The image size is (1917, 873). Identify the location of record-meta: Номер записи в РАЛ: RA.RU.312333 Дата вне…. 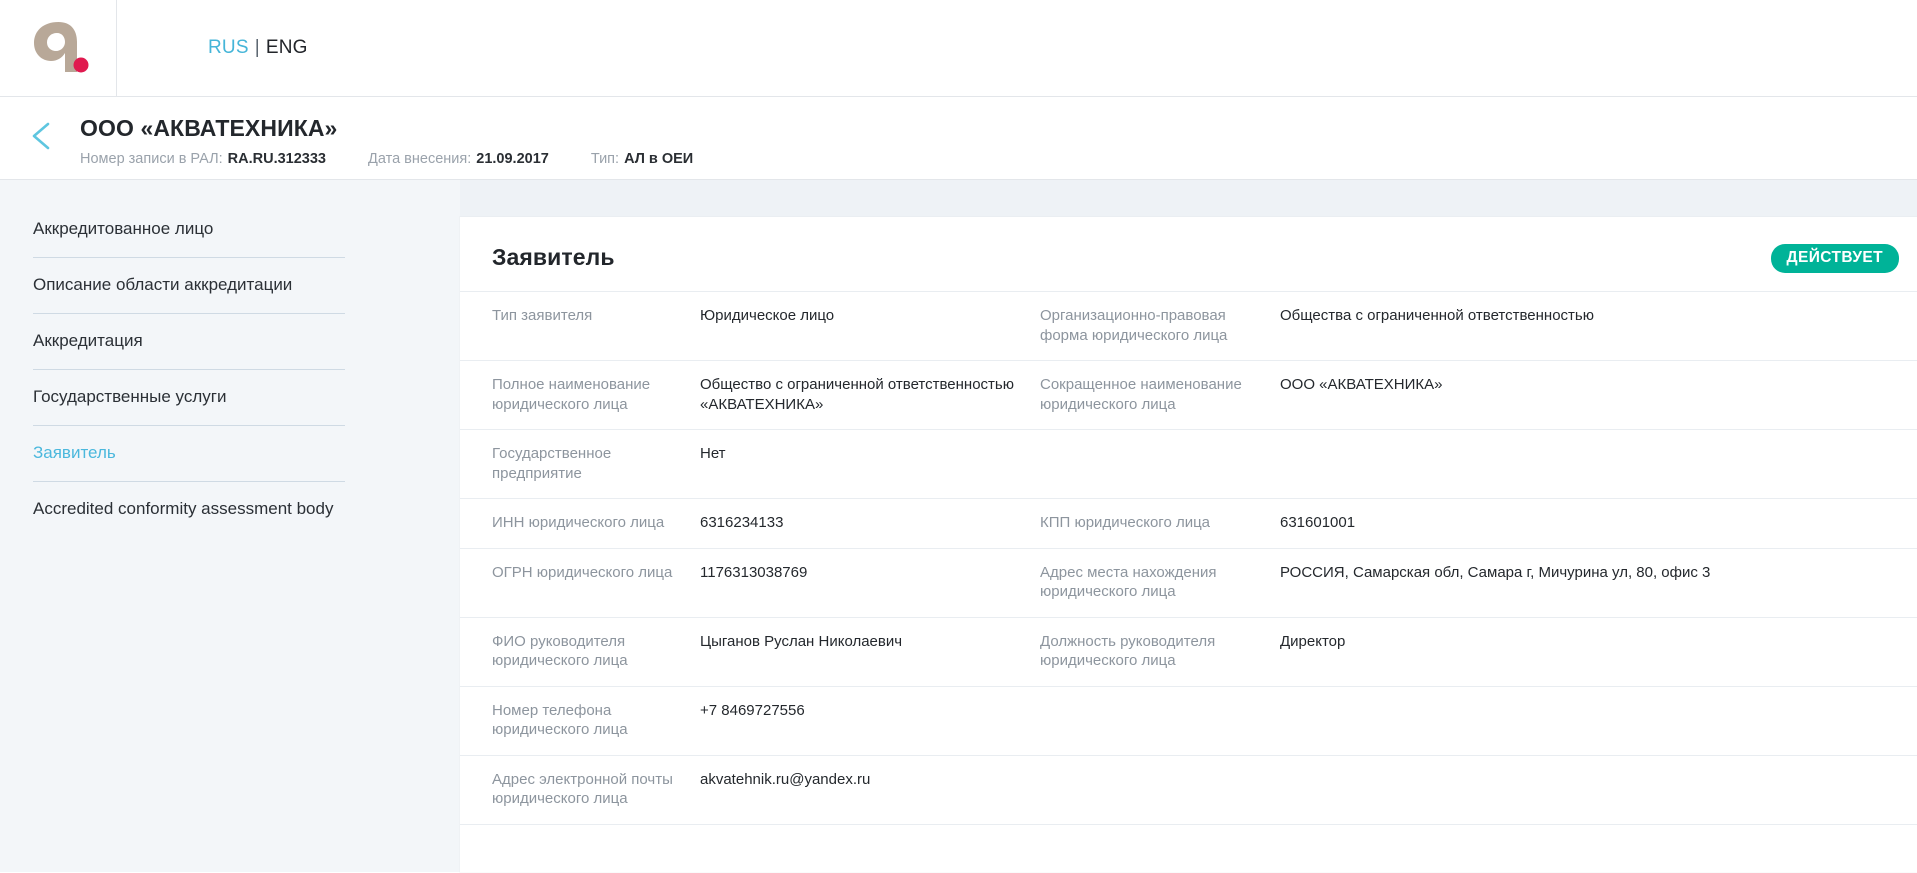
(998, 159).